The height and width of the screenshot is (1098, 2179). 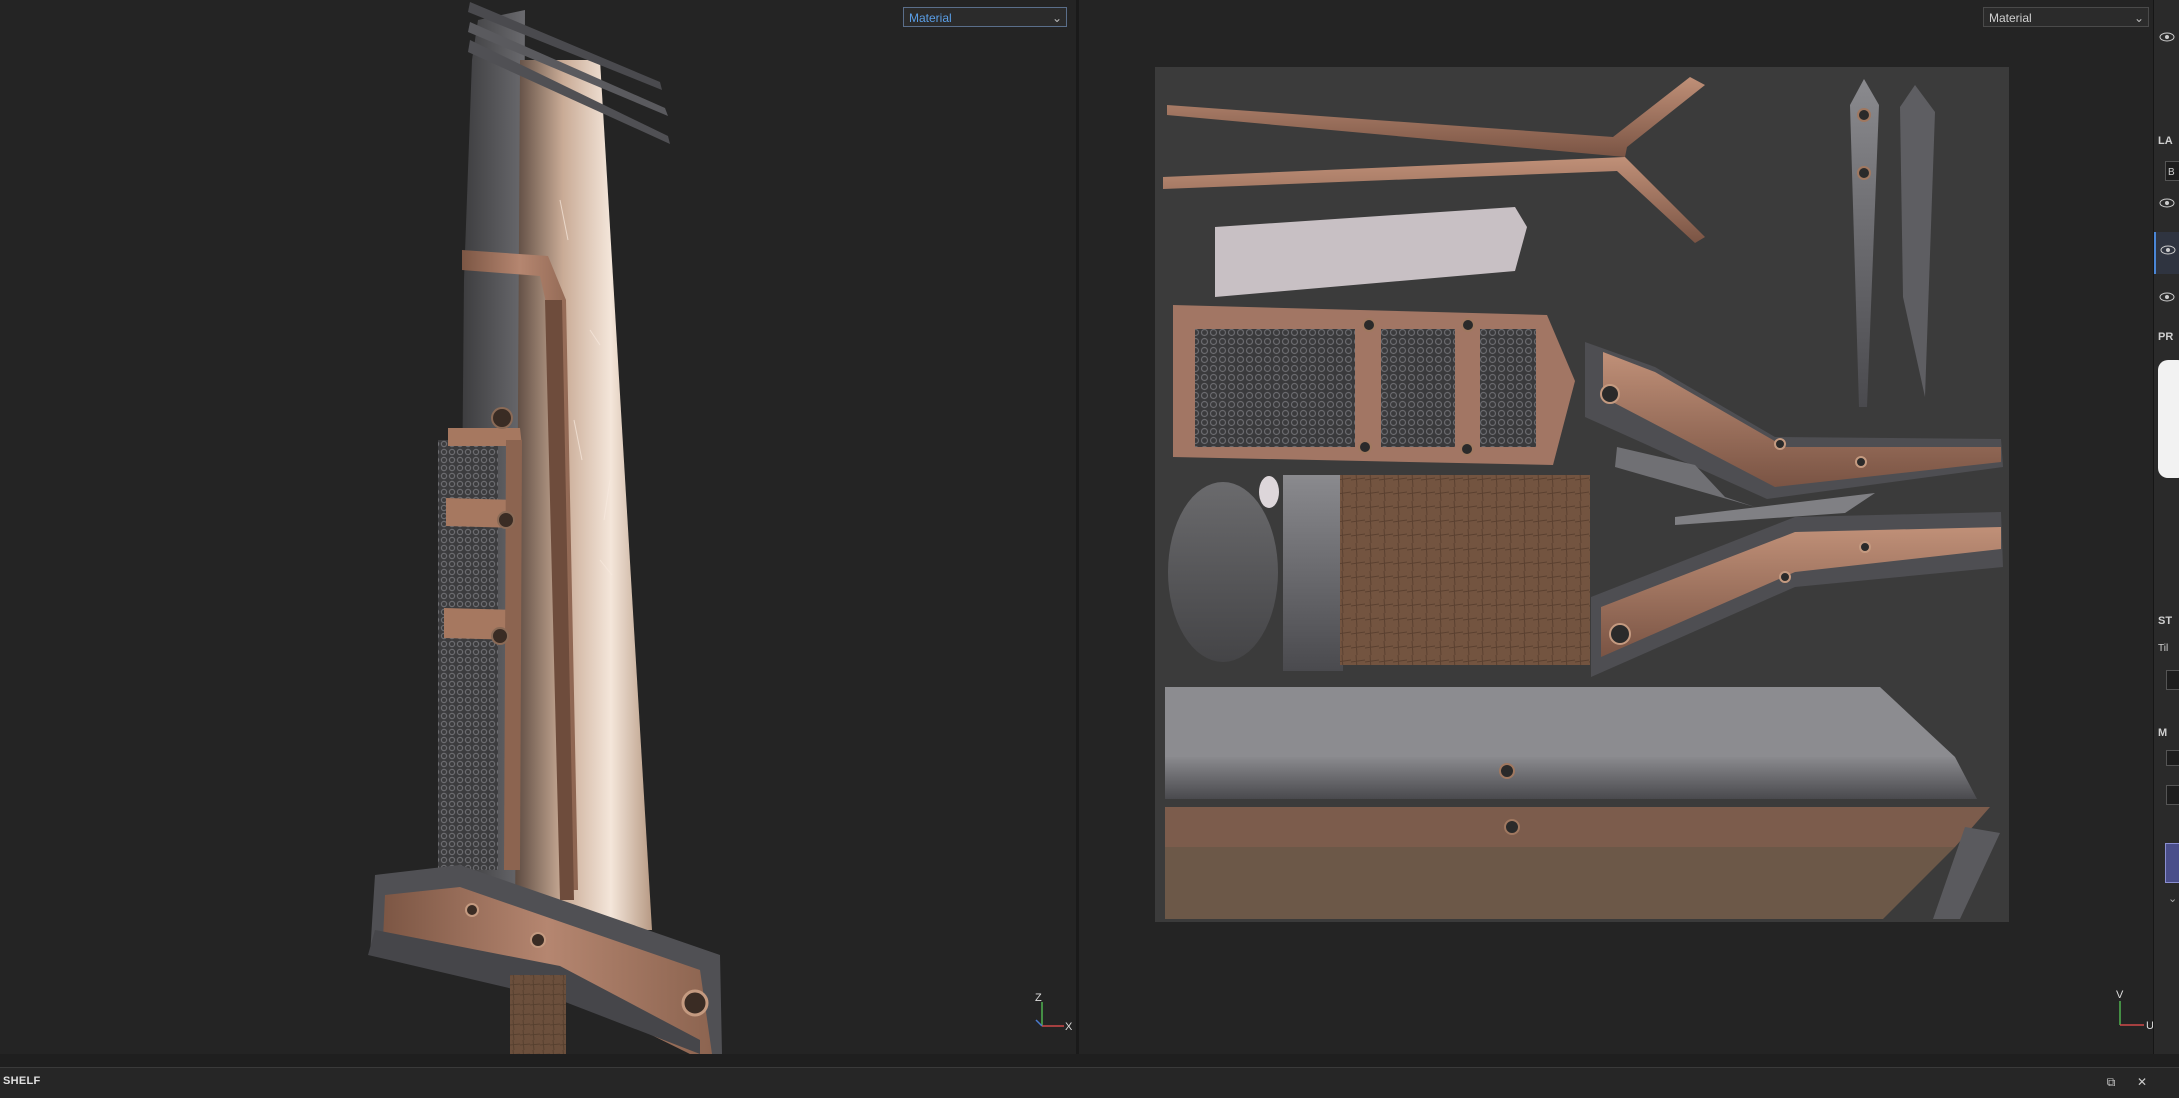 What do you see at coordinates (2168, 419) in the screenshot?
I see `brush-preview` at bounding box center [2168, 419].